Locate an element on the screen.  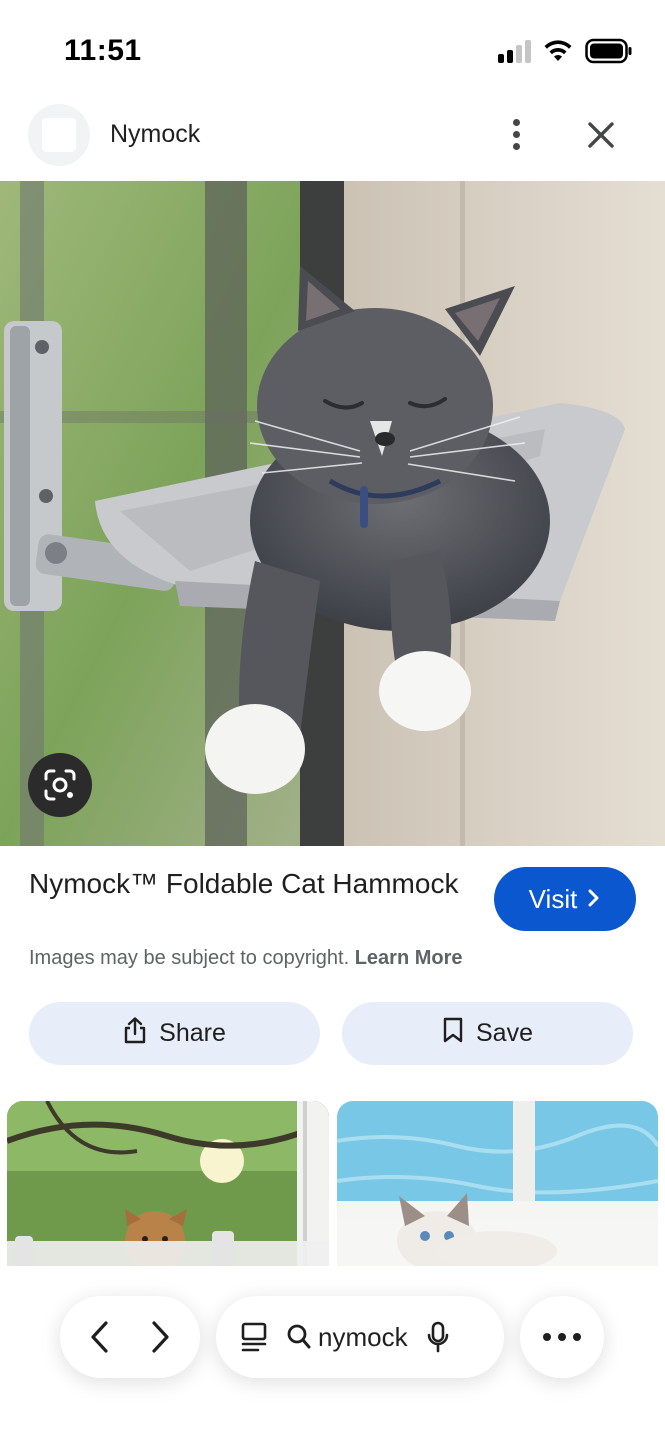
forward-icon is located at coordinates (160, 1337).